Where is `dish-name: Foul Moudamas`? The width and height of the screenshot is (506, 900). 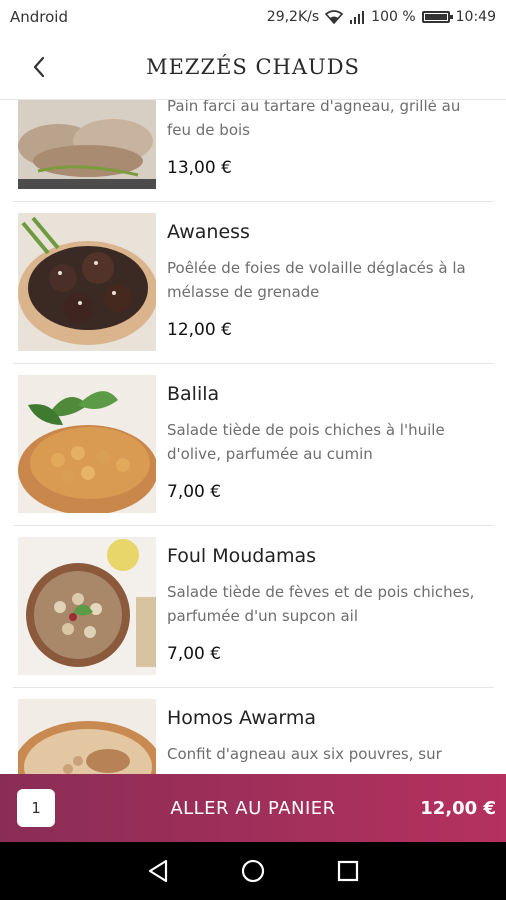
dish-name: Foul Moudamas is located at coordinates (242, 556).